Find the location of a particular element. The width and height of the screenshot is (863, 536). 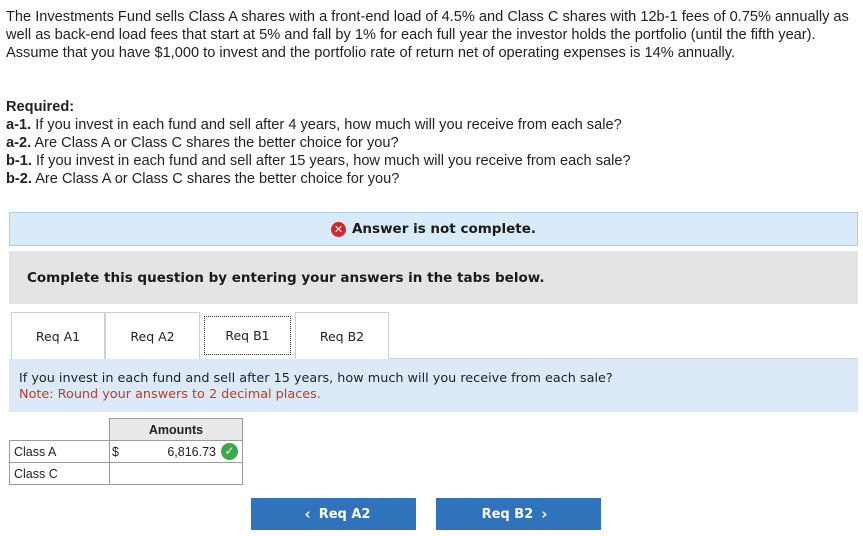

tab-label: Req B2 is located at coordinates (342, 336).